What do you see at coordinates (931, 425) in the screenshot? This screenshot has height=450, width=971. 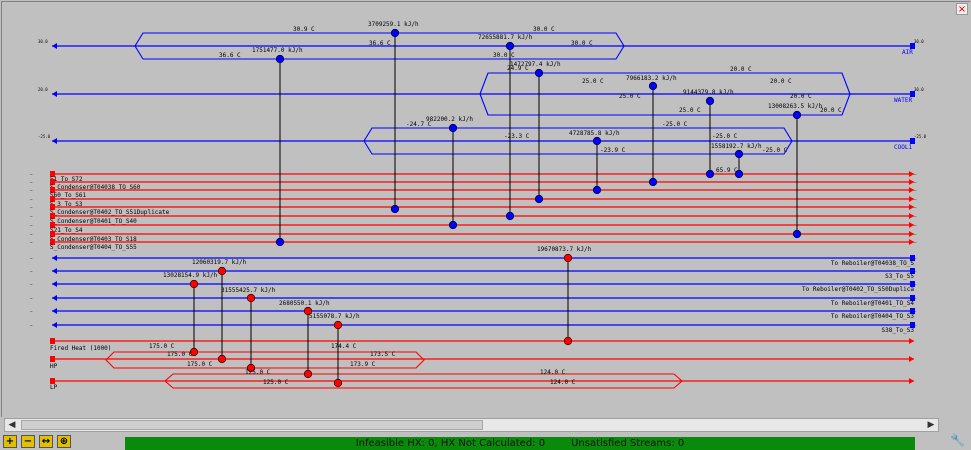 I see `scroll-right-icon: ▶` at bounding box center [931, 425].